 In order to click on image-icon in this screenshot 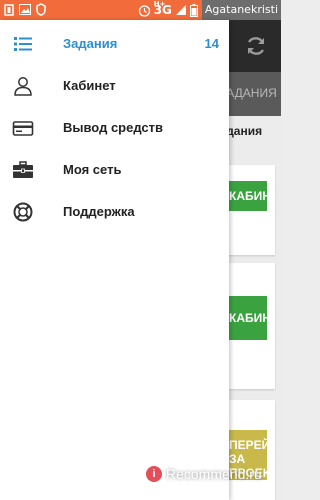, I will do `click(25, 9)`.